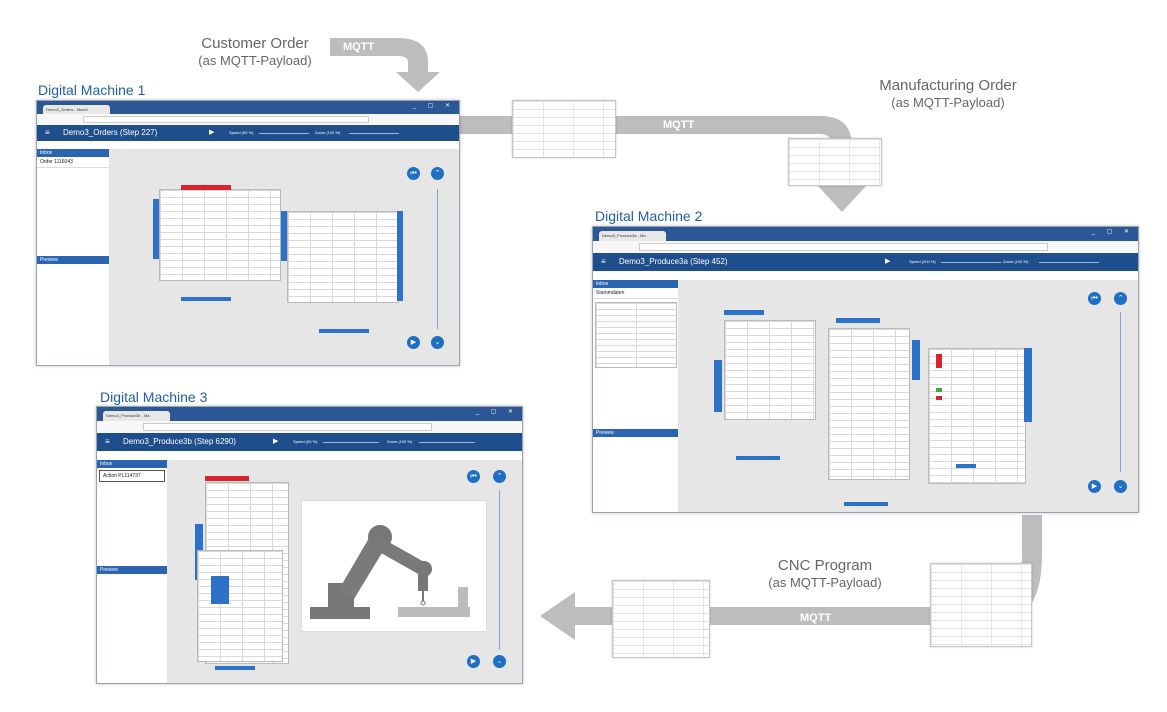 This screenshot has width=1167, height=712. What do you see at coordinates (107, 442) in the screenshot?
I see `machine-3-menu-icon: ≡` at bounding box center [107, 442].